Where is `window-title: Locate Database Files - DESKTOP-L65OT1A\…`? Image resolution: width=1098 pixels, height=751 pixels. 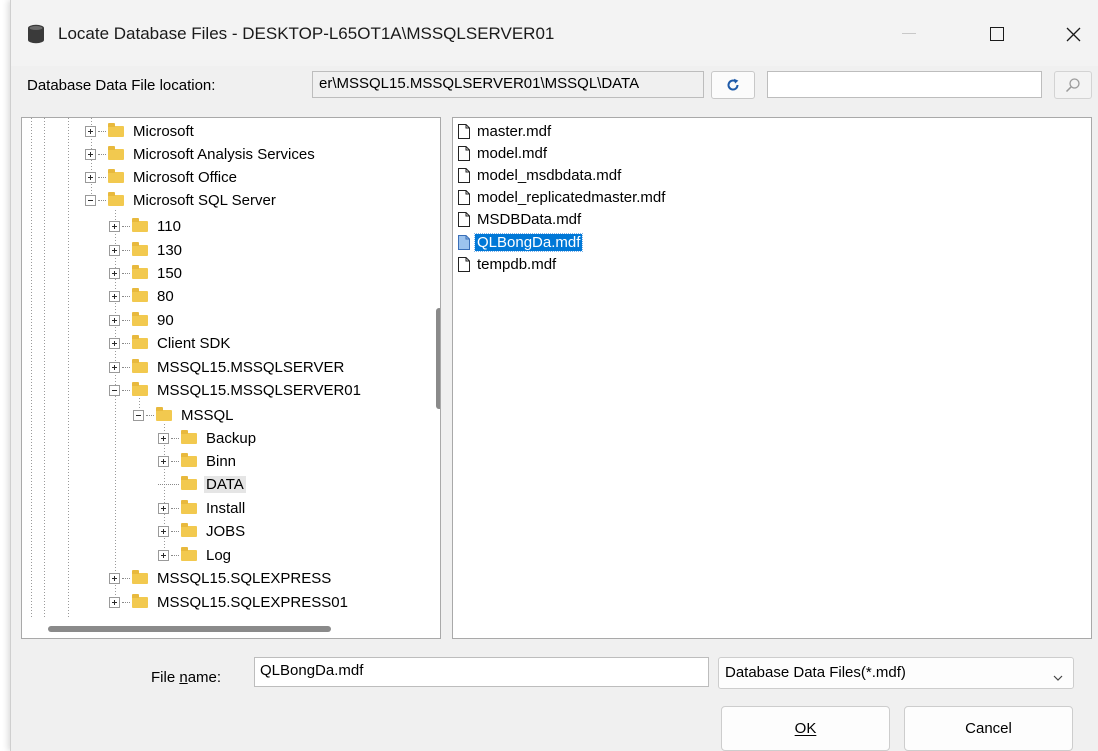
window-title: Locate Database Files - DESKTOP-L65OT1A\… is located at coordinates (306, 33).